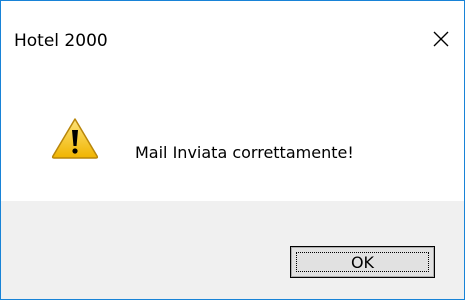 The height and width of the screenshot is (300, 465). I want to click on close-icon, so click(441, 39).